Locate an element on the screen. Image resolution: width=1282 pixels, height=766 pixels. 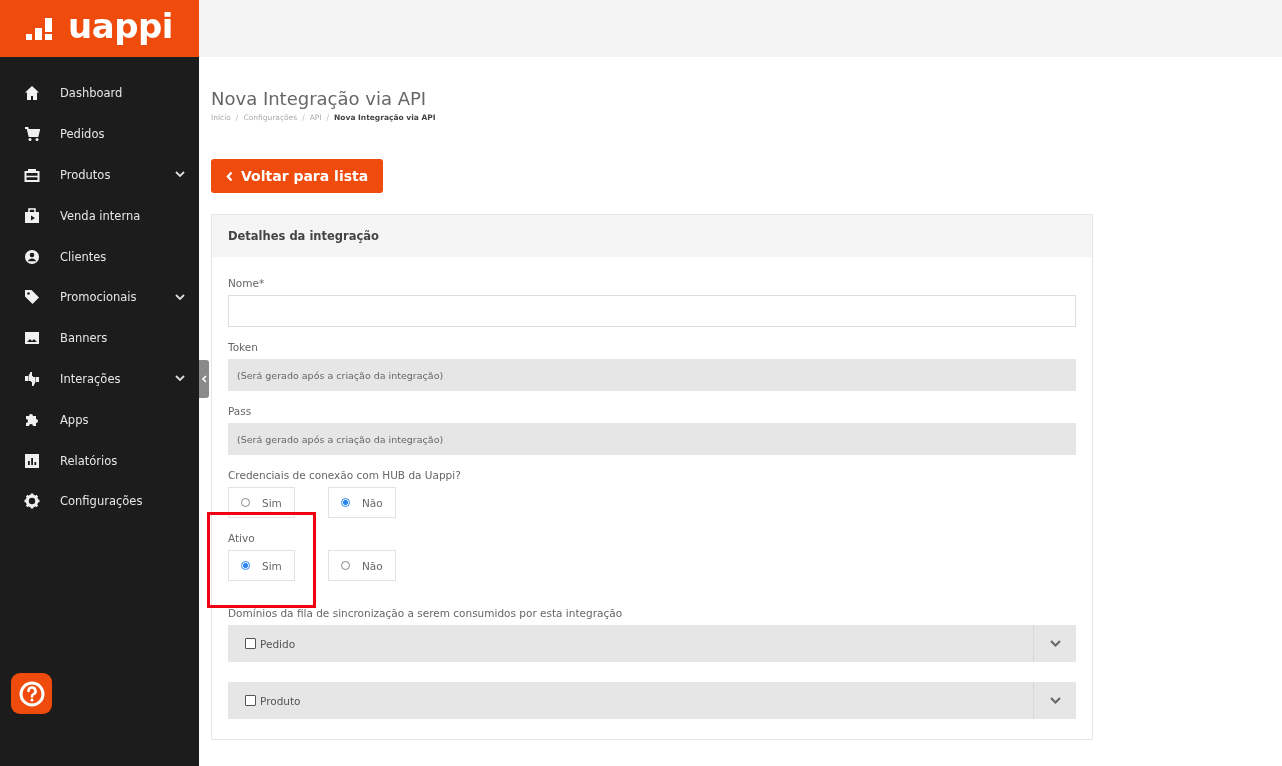
box-icon is located at coordinates (32, 175).